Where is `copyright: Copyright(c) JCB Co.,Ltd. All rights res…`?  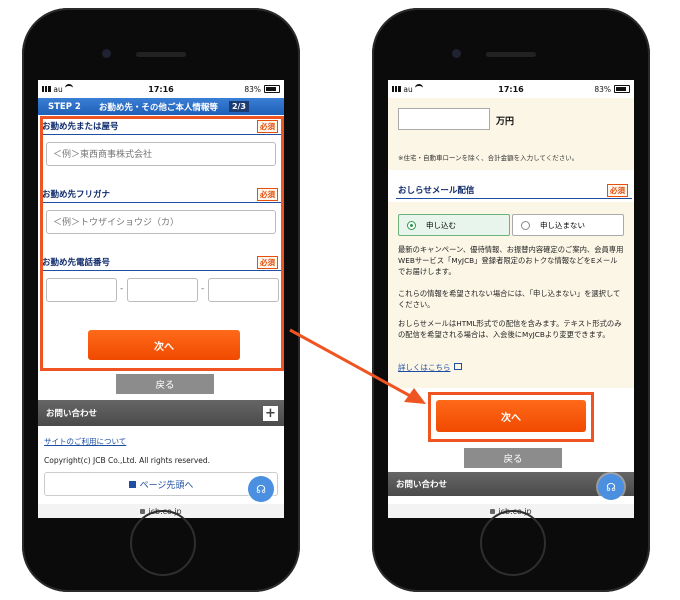
copyright: Copyright(c) JCB Co.,Ltd. All rights res… is located at coordinates (127, 460).